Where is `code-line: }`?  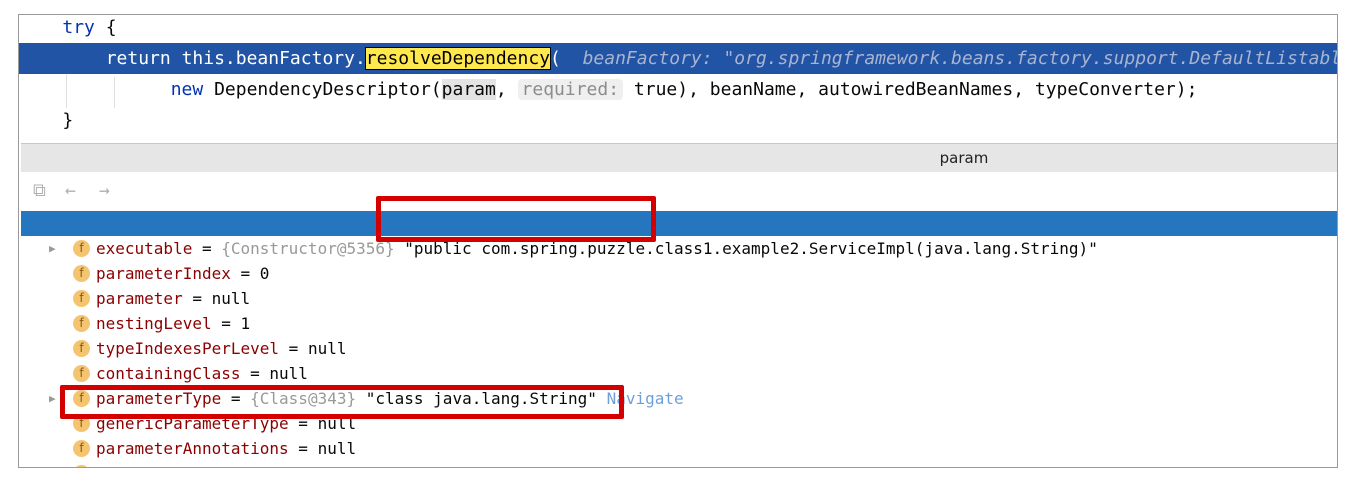 code-line: } is located at coordinates (678, 120).